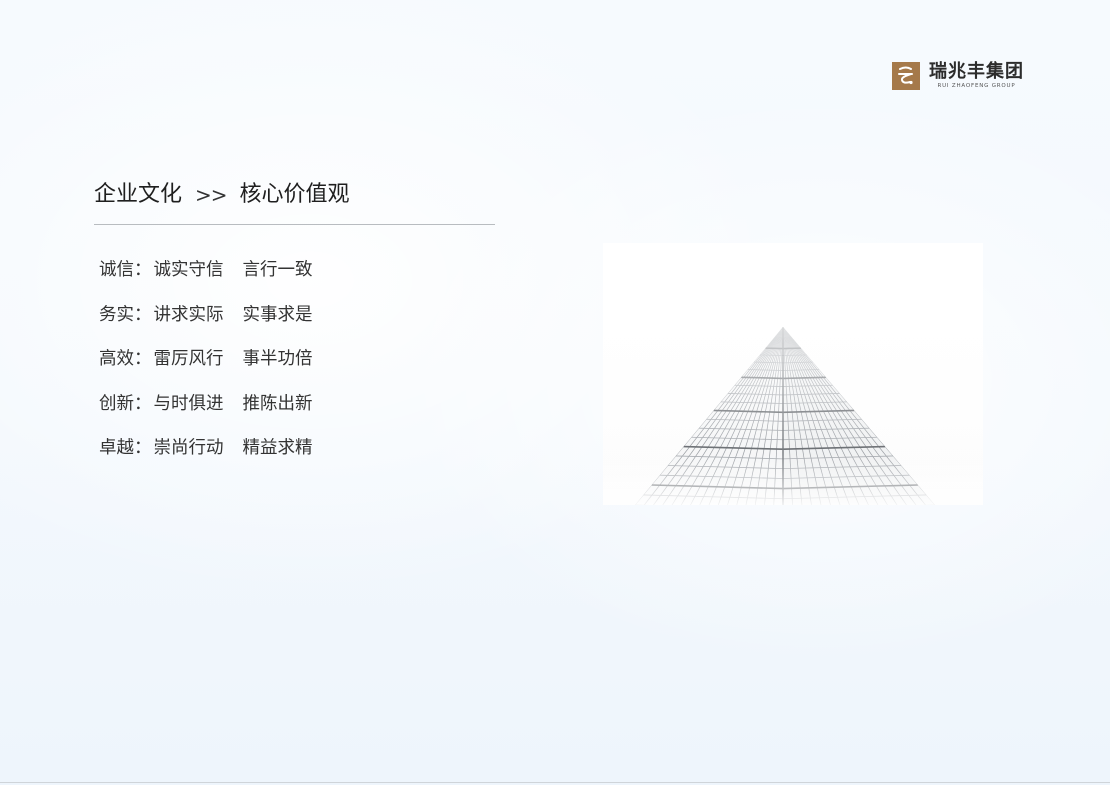 The height and width of the screenshot is (785, 1110). I want to click on value-phrase-1: 讲求实际, so click(188, 314).